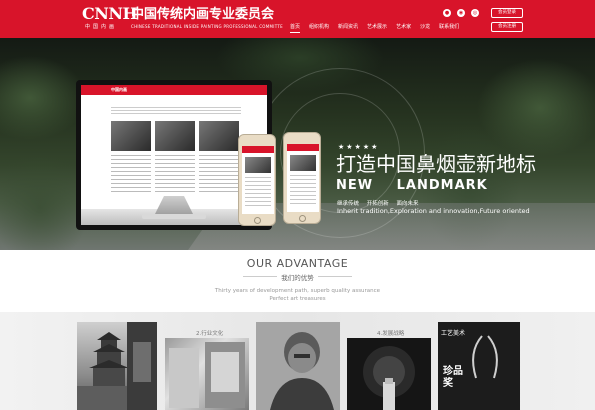  I want to click on organization-name: 中国传统内画专业委员会, so click(203, 14).